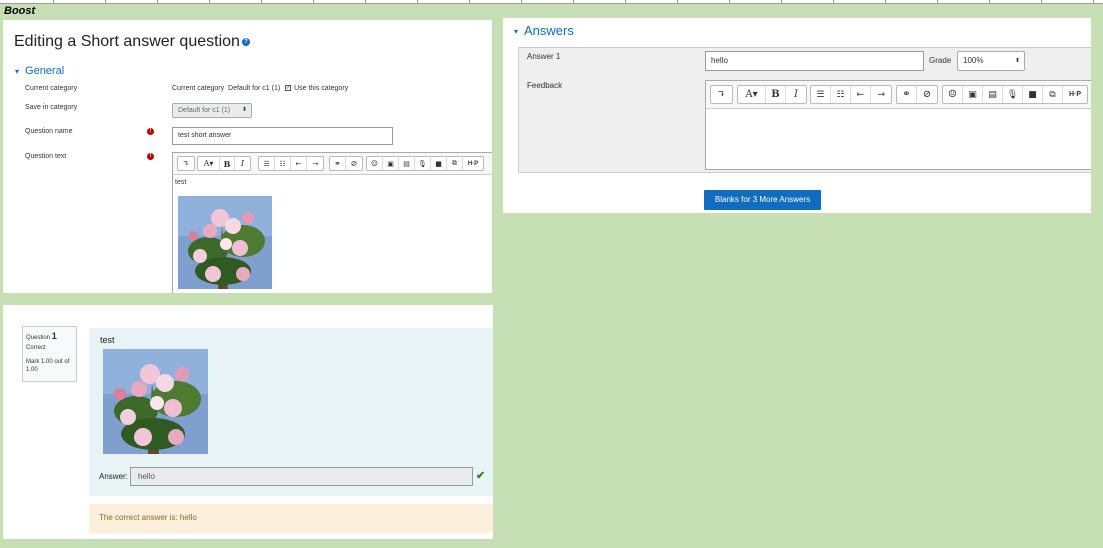 The height and width of the screenshot is (548, 1103). What do you see at coordinates (48, 366) in the screenshot?
I see `question-mark: Mark 1.00 out of 1.00` at bounding box center [48, 366].